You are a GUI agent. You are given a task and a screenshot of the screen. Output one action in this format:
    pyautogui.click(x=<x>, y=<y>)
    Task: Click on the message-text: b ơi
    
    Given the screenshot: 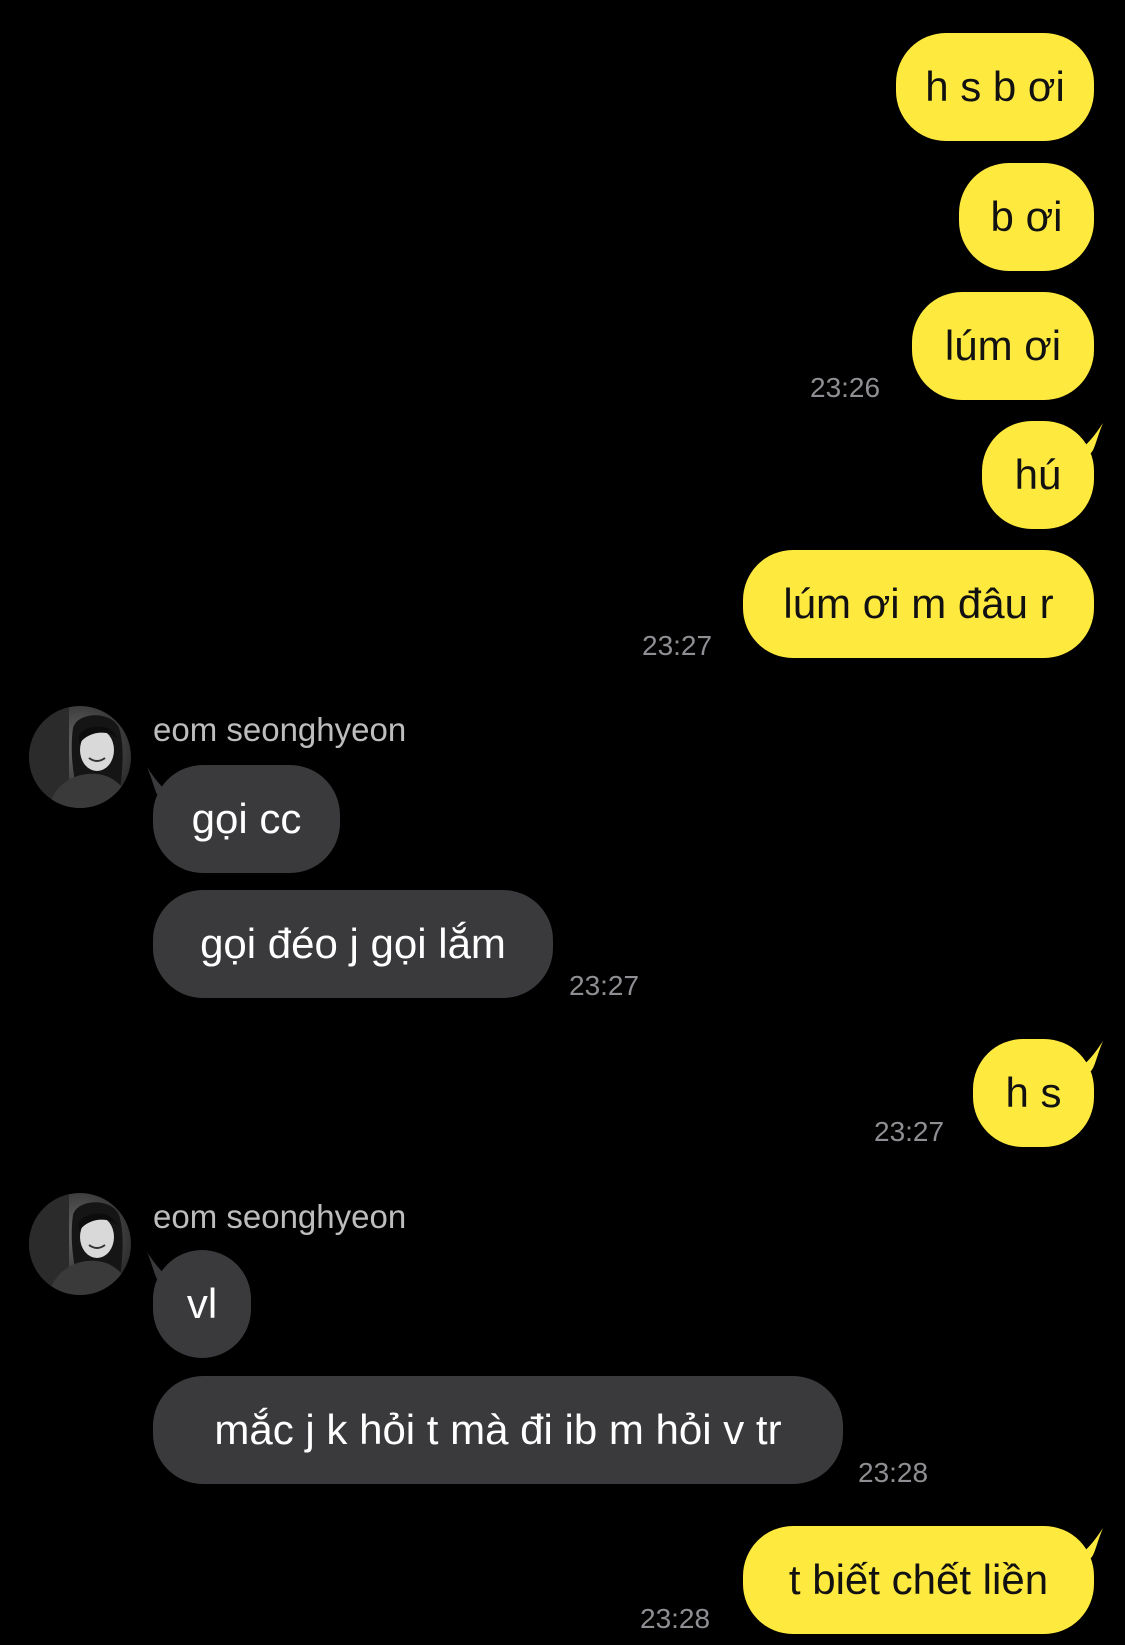 What is the action you would take?
    pyautogui.click(x=1026, y=216)
    